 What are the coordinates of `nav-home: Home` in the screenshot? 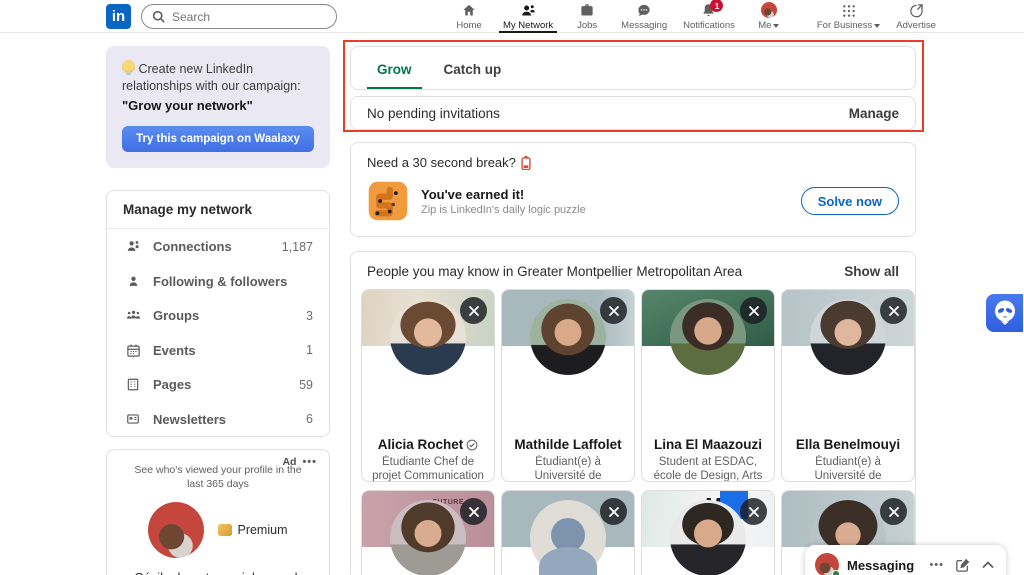 It's located at (469, 16).